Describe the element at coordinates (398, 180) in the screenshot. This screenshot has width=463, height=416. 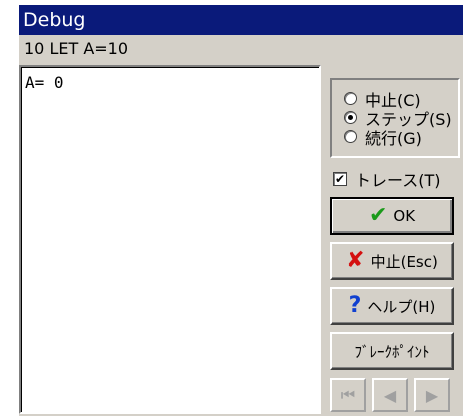
I see `trace-label: トレース(T)` at that location.